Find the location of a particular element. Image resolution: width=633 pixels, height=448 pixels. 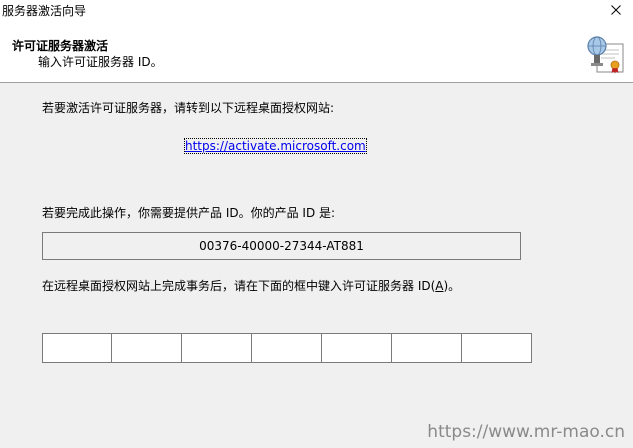

server-id-fields is located at coordinates (287, 348).